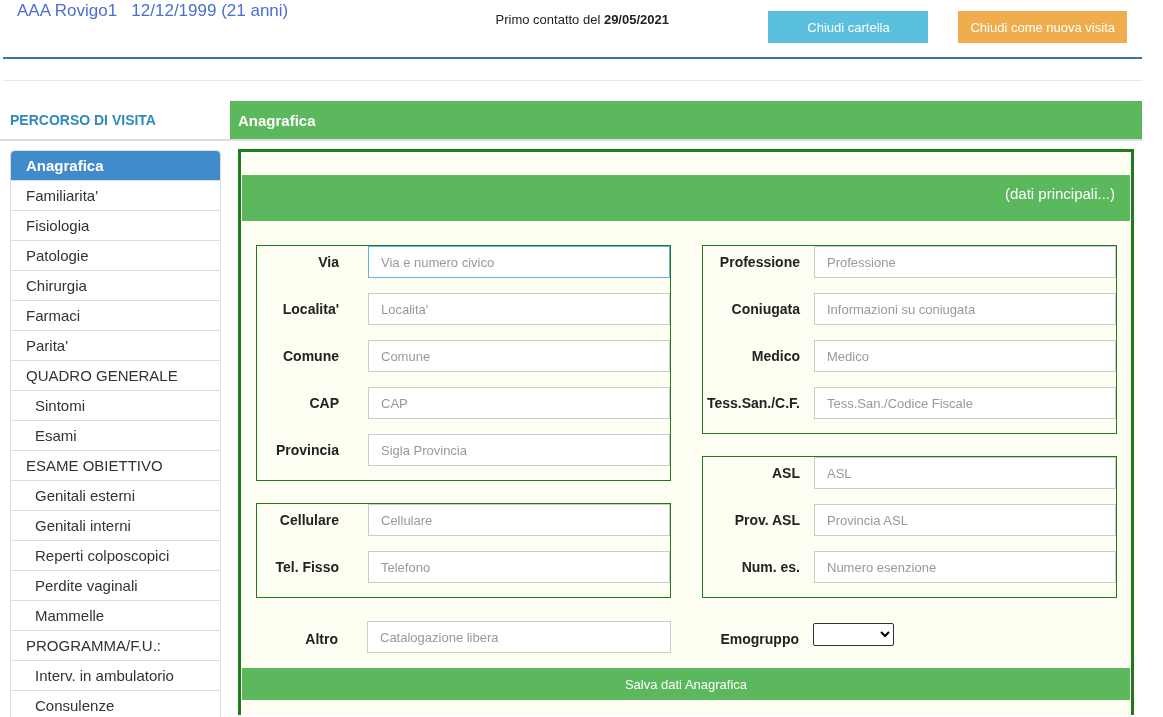 The height and width of the screenshot is (717, 1163). What do you see at coordinates (115, 376) in the screenshot?
I see `sidebar-item: QUADRO GENERALE` at bounding box center [115, 376].